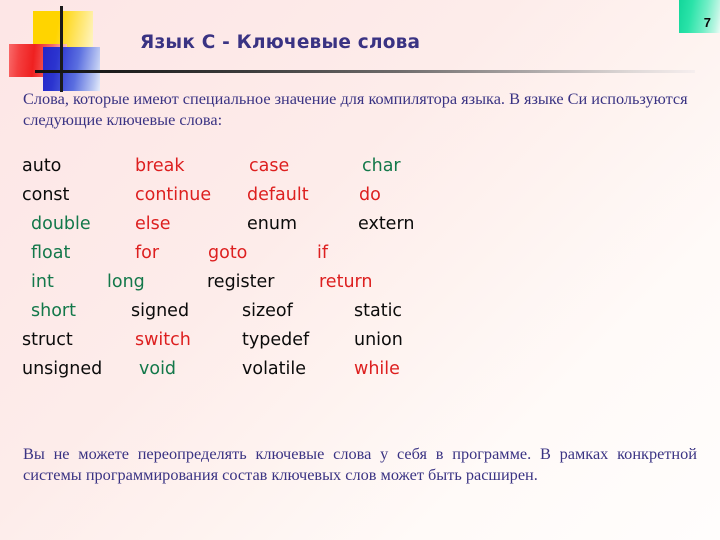  What do you see at coordinates (242, 171) in the screenshot?
I see `keyword-row: auto break case char` at bounding box center [242, 171].